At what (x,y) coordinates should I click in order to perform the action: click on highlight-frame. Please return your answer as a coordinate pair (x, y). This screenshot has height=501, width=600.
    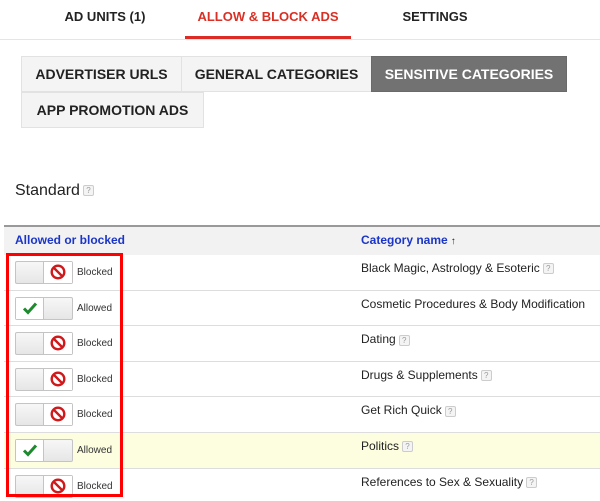
    Looking at the image, I should click on (64, 375).